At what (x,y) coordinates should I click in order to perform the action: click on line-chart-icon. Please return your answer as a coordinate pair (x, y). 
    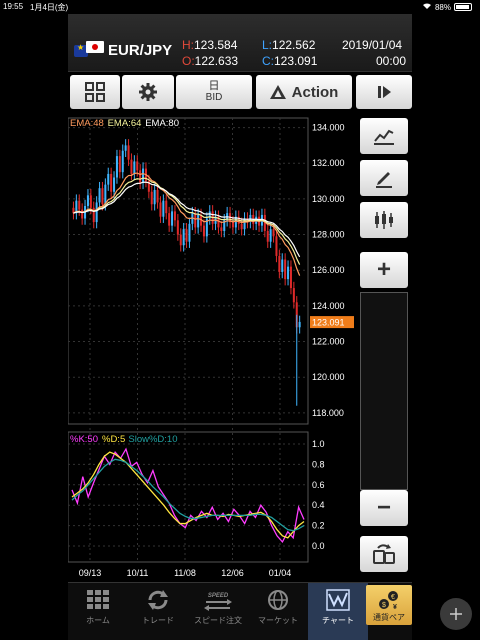
    Looking at the image, I should click on (384, 137).